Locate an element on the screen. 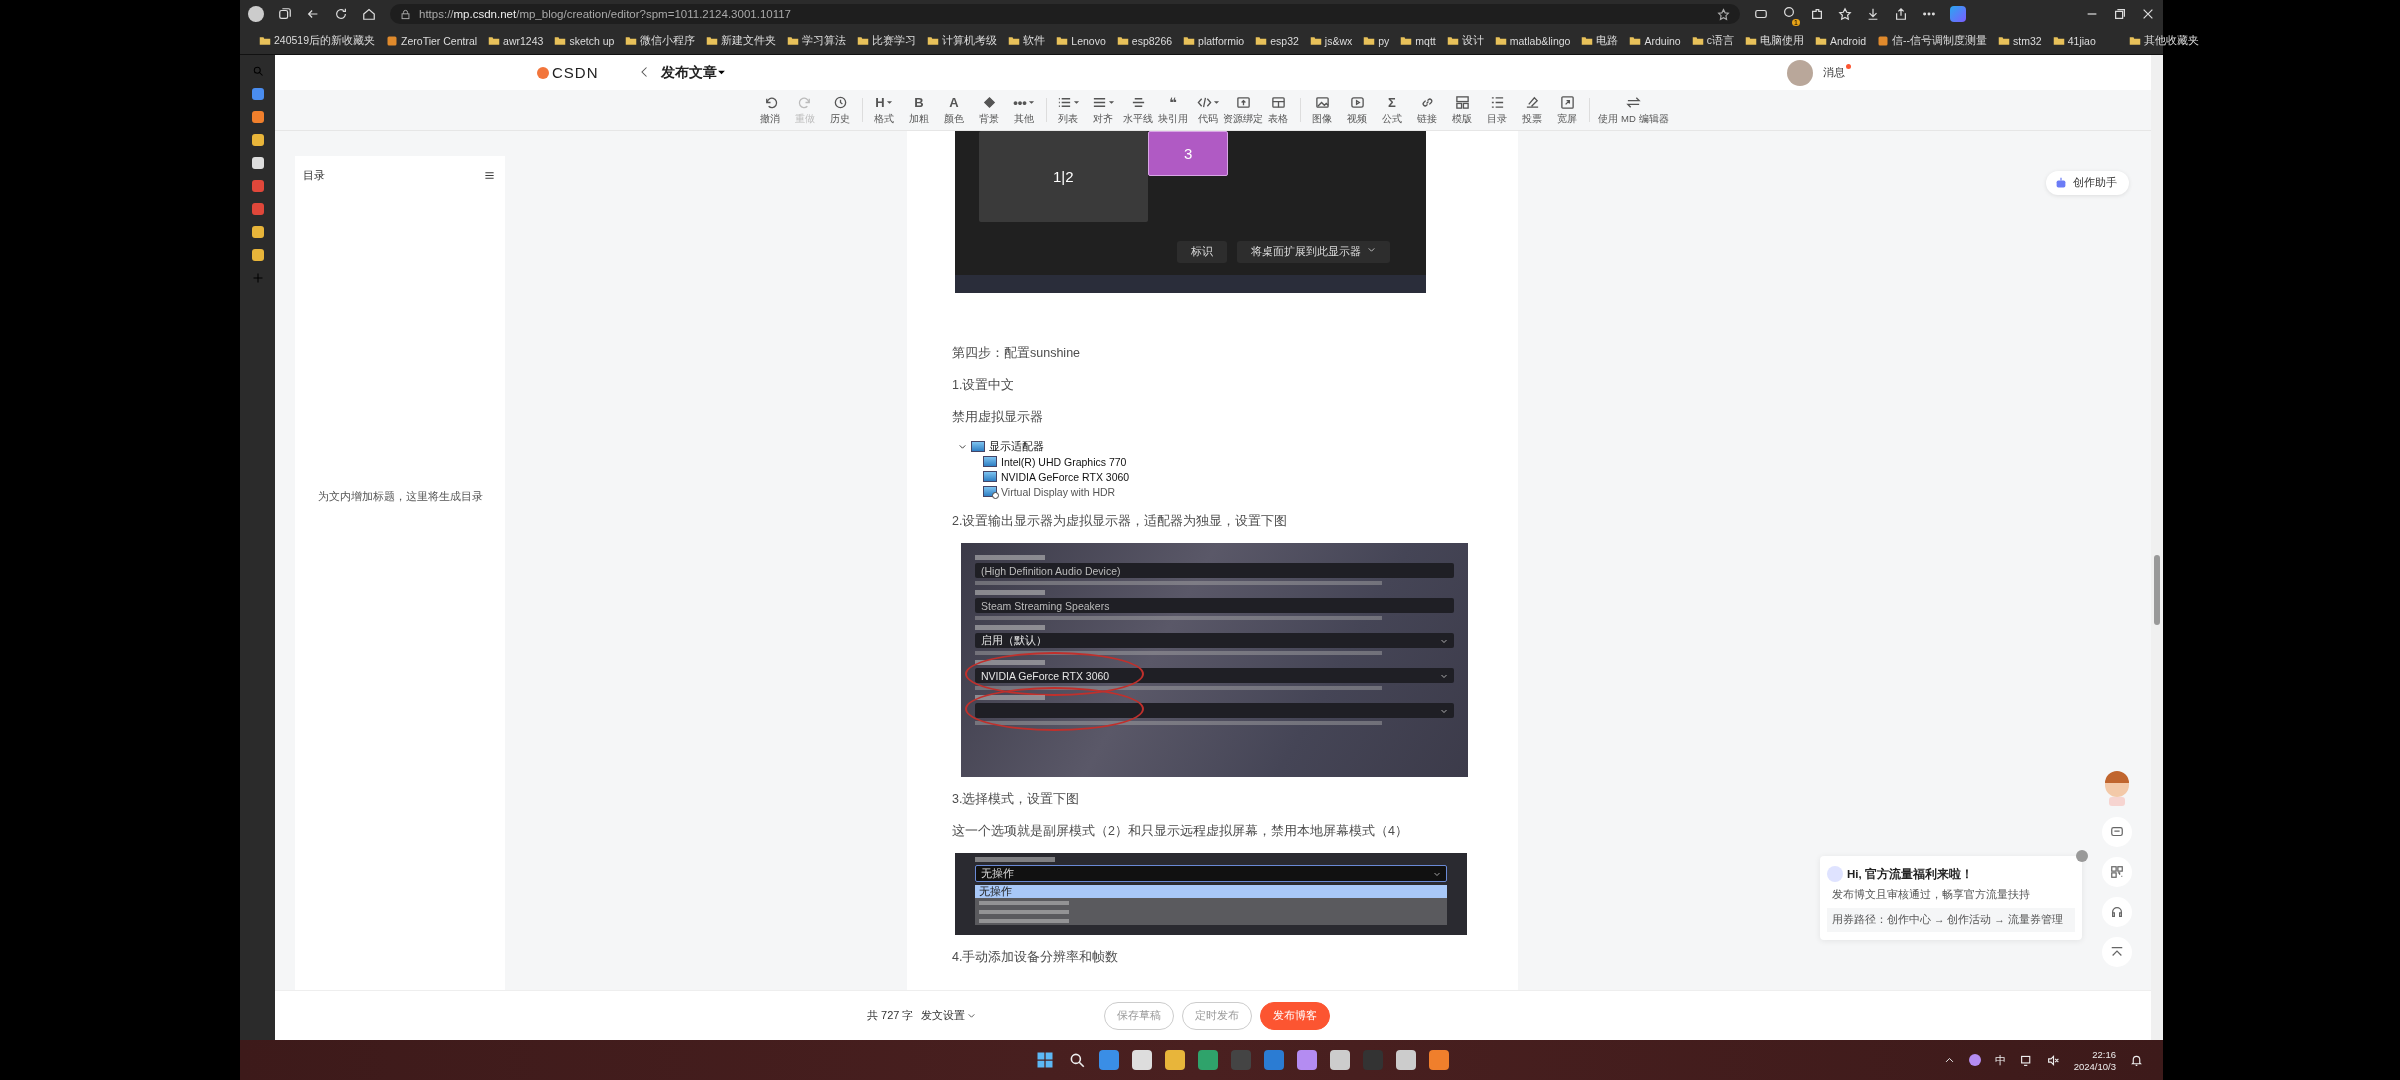 This screenshot has height=1080, width=2400. tree-item: 显示适配器 is located at coordinates (1016, 446).